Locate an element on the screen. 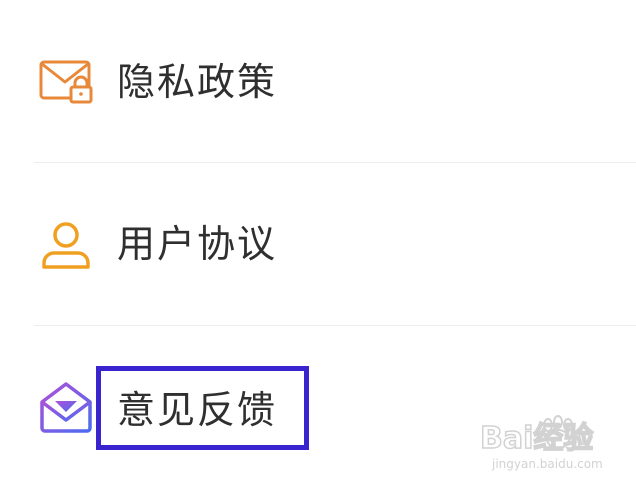 The image size is (636, 486). open-envelope-icon is located at coordinates (66, 408).